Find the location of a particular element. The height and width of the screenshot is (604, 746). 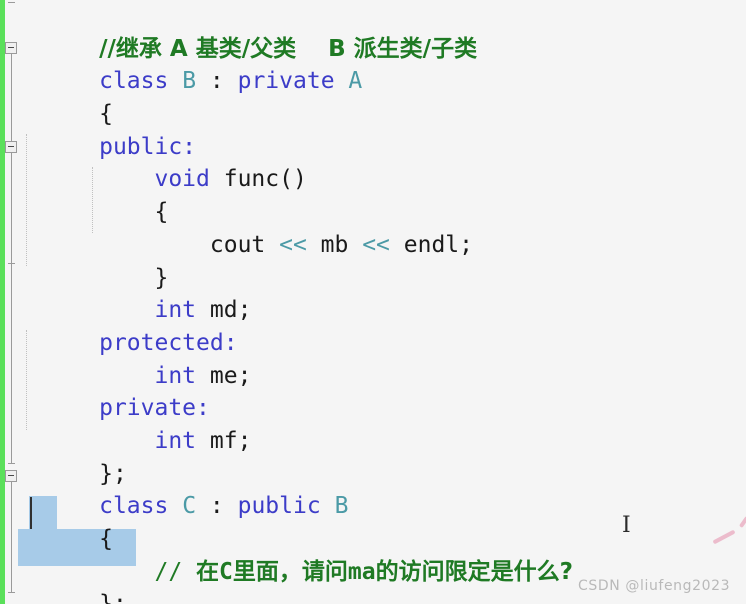

code-line: class B : private A is located at coordinates (381, 63).